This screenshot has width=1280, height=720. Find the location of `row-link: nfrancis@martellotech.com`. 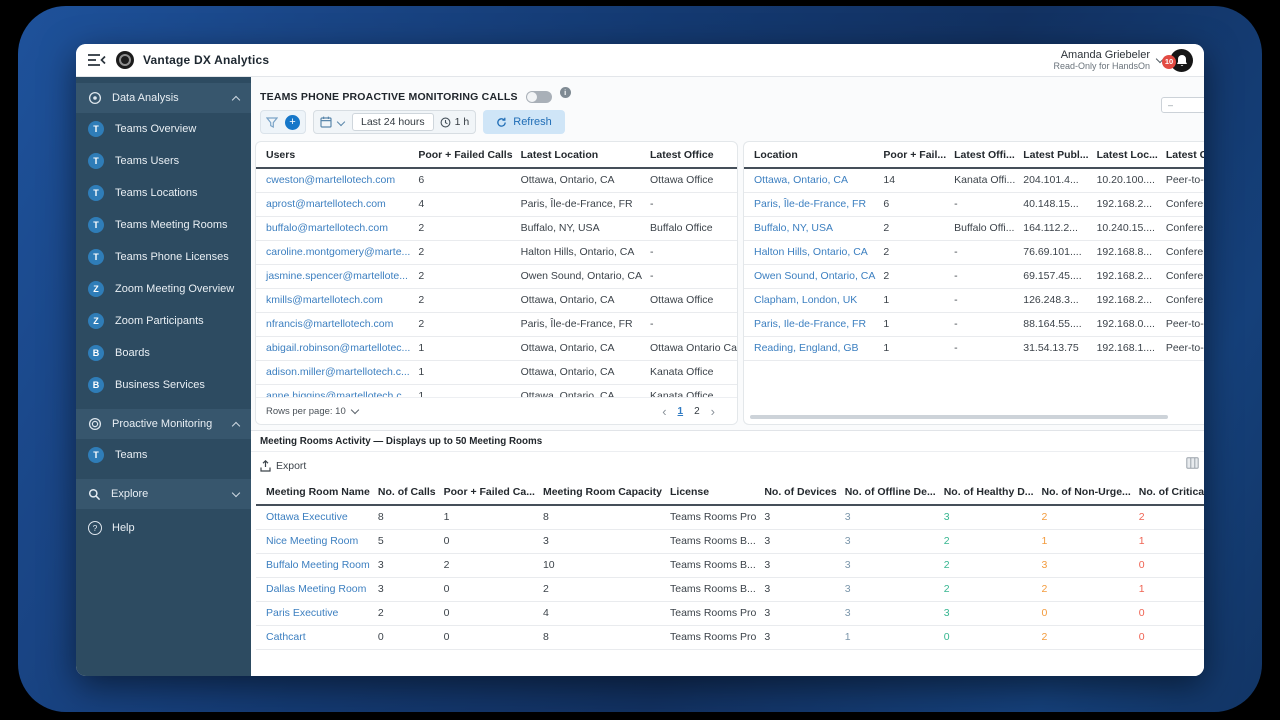

row-link: nfrancis@martellotech.com is located at coordinates (336, 324).